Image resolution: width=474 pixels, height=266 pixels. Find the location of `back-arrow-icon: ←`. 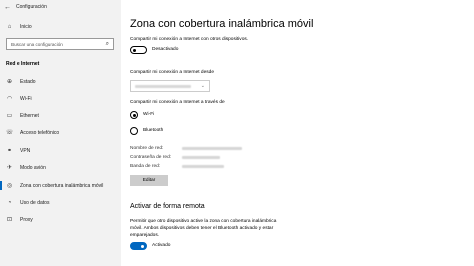

back-arrow-icon: ← is located at coordinates (8, 7).